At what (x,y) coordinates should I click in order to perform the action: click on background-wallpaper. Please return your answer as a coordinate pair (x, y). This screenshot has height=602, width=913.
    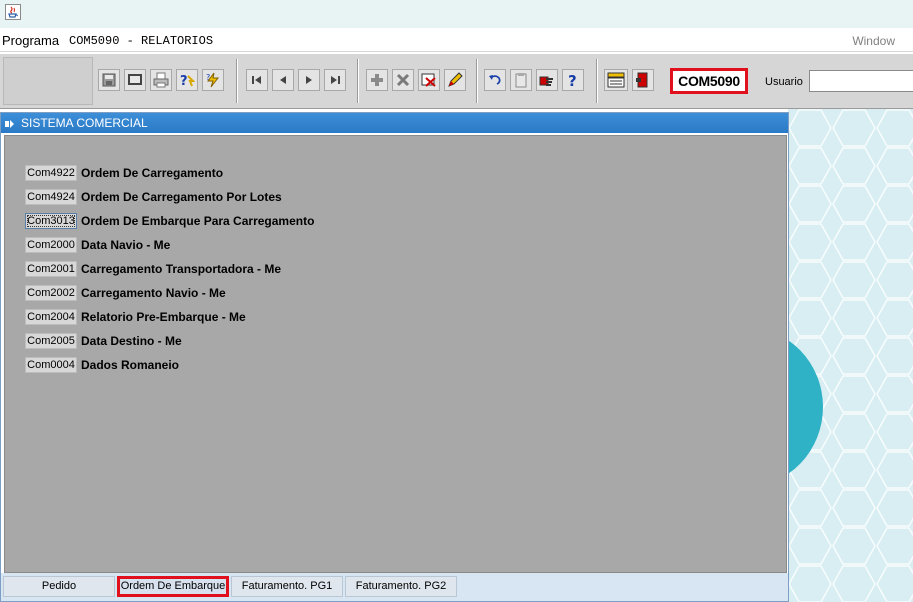
    Looking at the image, I should click on (850, 355).